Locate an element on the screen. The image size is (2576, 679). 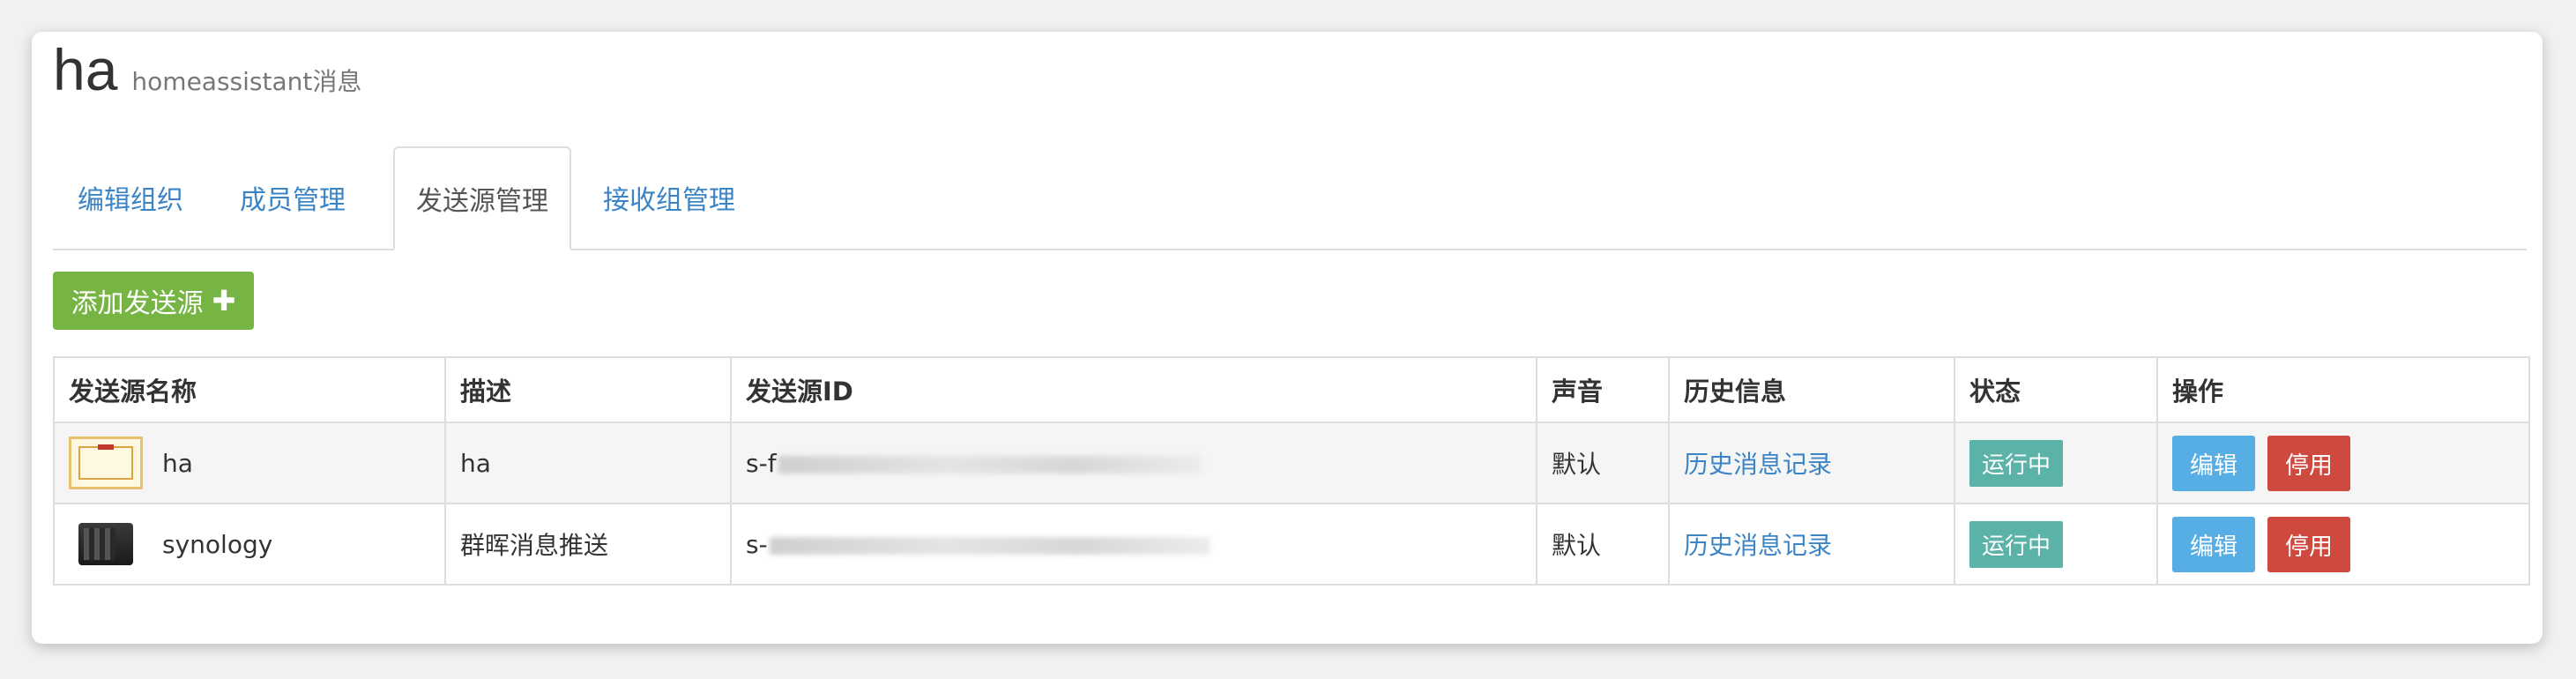
table-row: synology 群晖消息推送 s- 默认 历史消息记录 运行中 编辑 停用 is located at coordinates (1291, 544).